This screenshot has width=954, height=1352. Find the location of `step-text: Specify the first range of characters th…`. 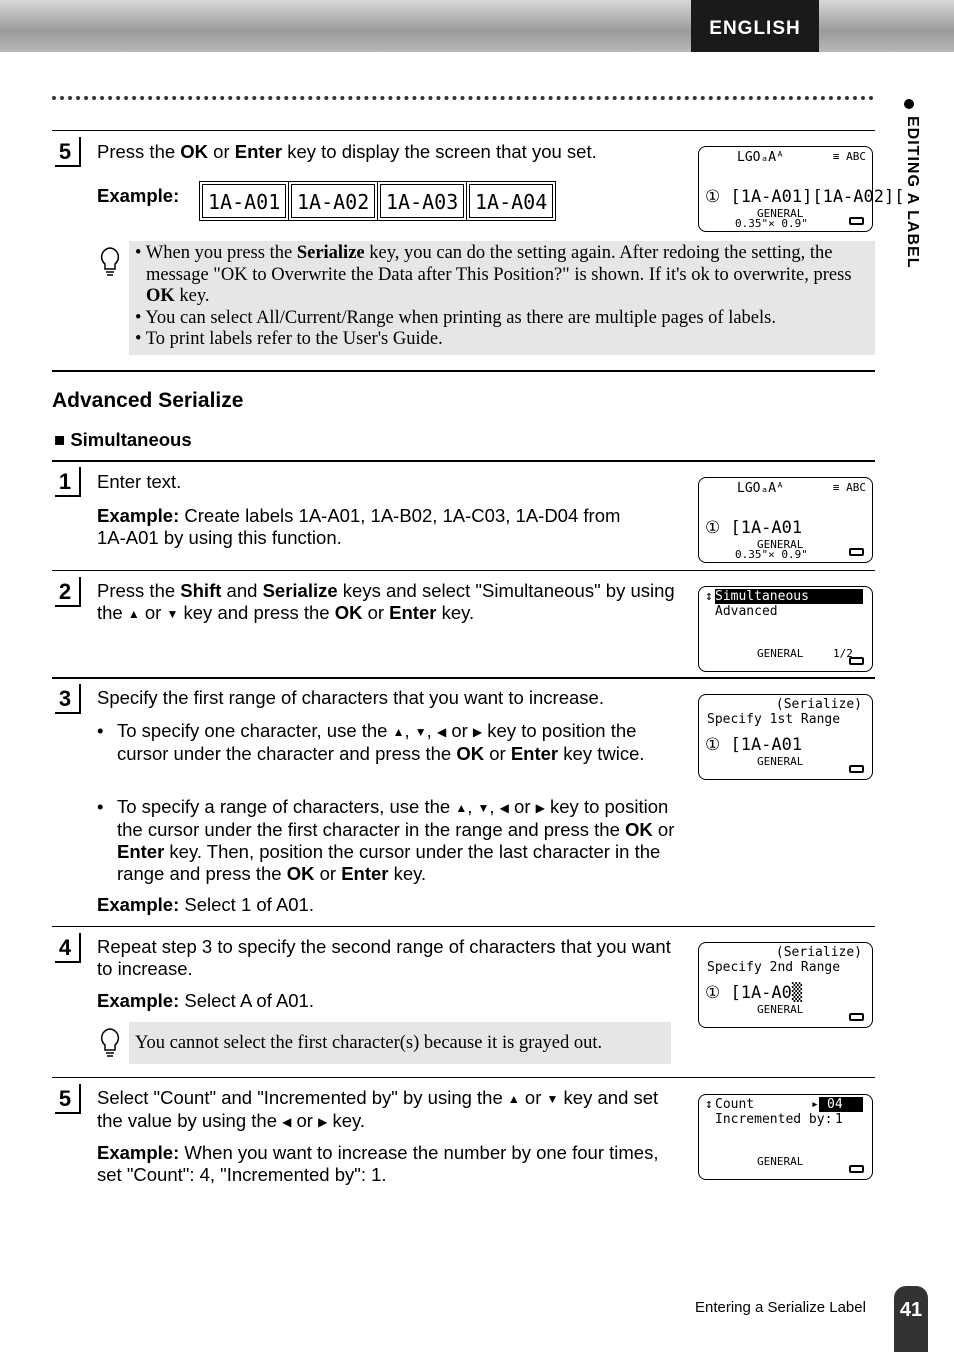

step-text: Specify the first range of characters th… is located at coordinates (350, 697).